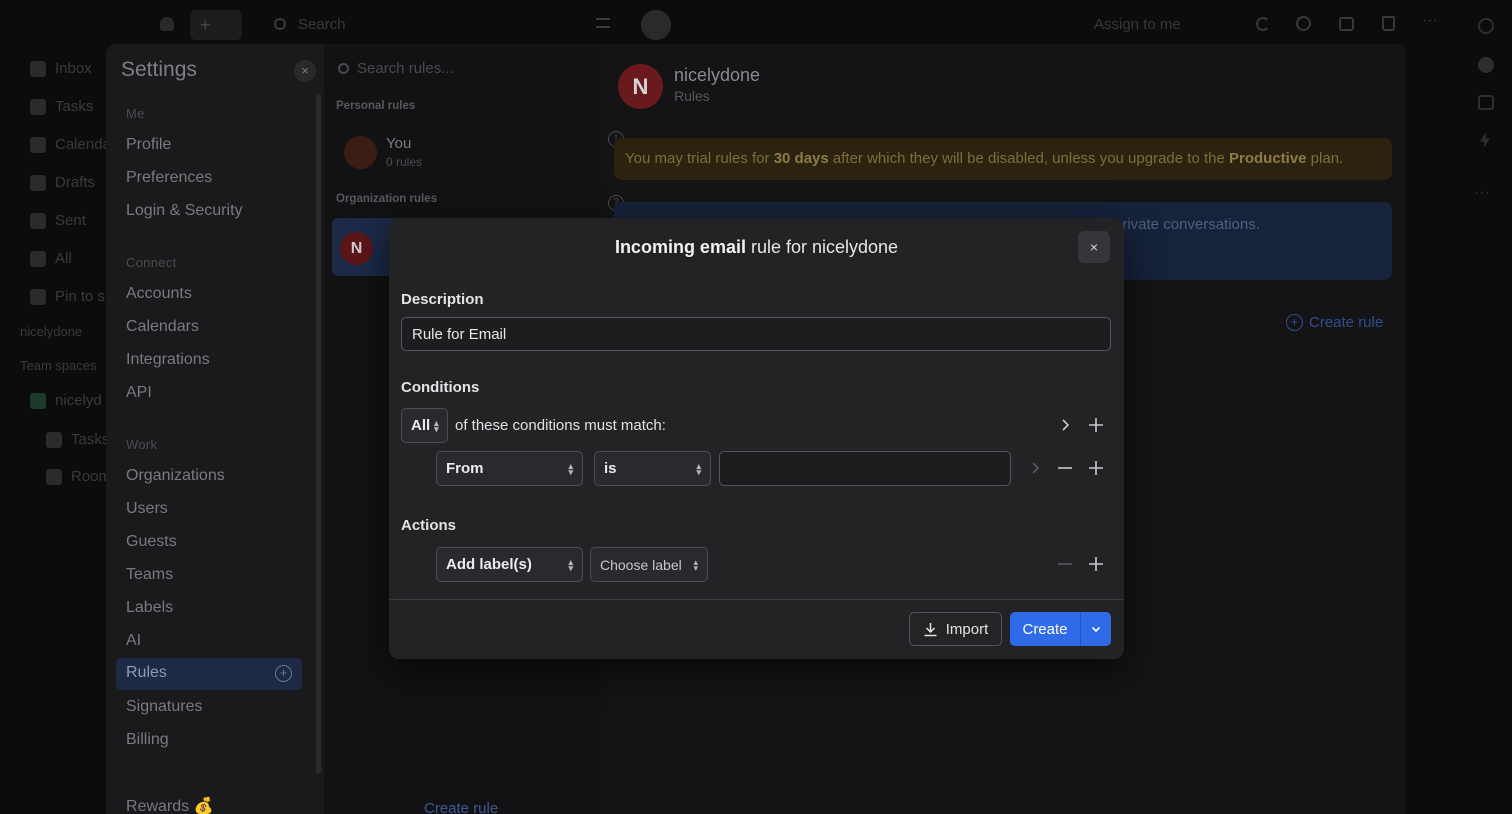 Image resolution: width=1512 pixels, height=814 pixels. What do you see at coordinates (142, 444) in the screenshot?
I see `group-title: Work` at bounding box center [142, 444].